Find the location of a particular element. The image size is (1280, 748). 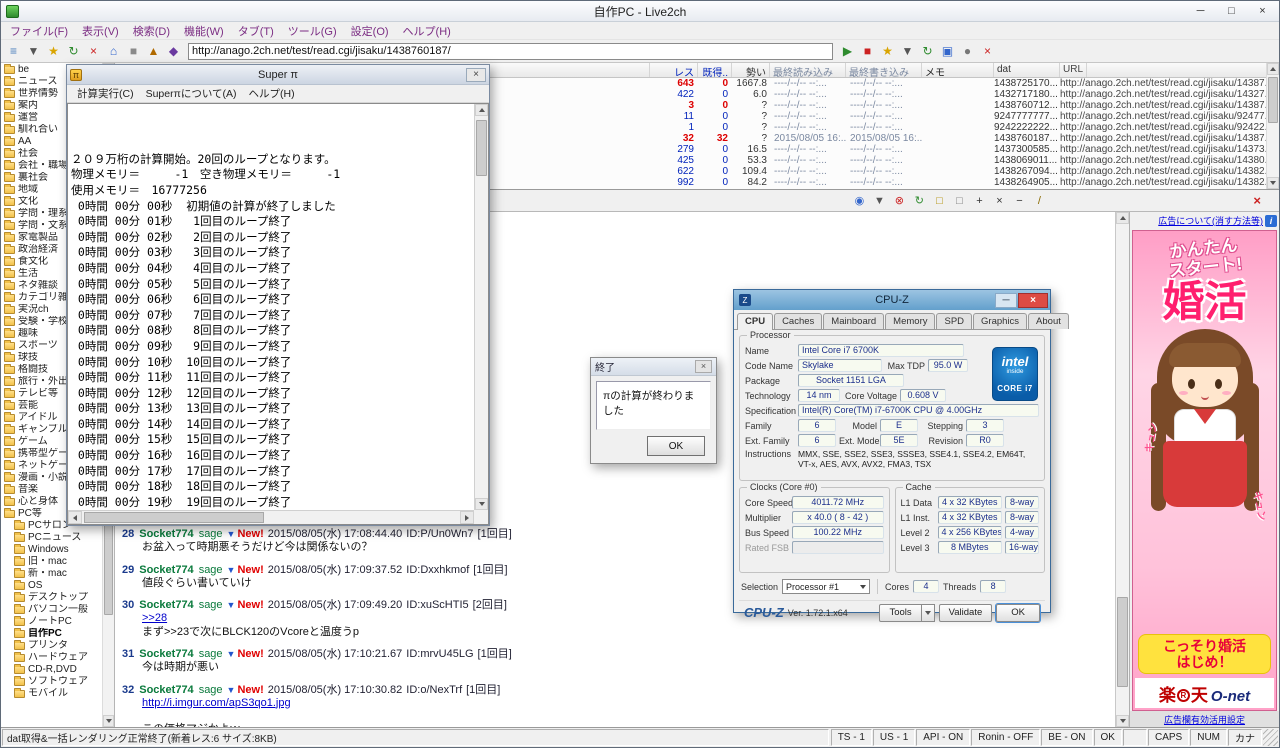

close-thread-icon: × is located at coordinates (1257, 200).